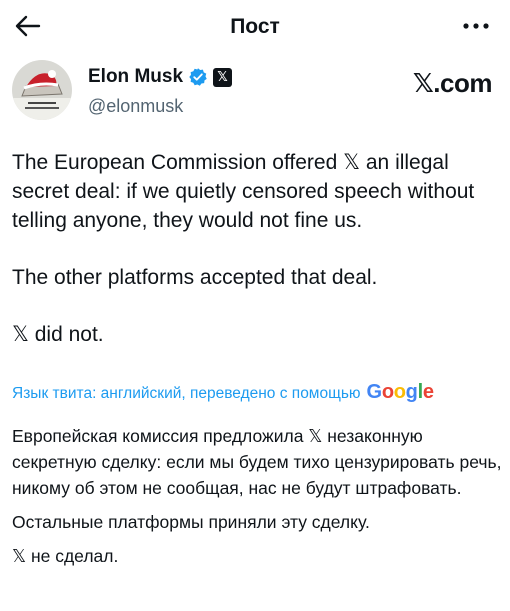  I want to click on tweet-paragraph-3: 𝕏 did not., so click(58, 334).